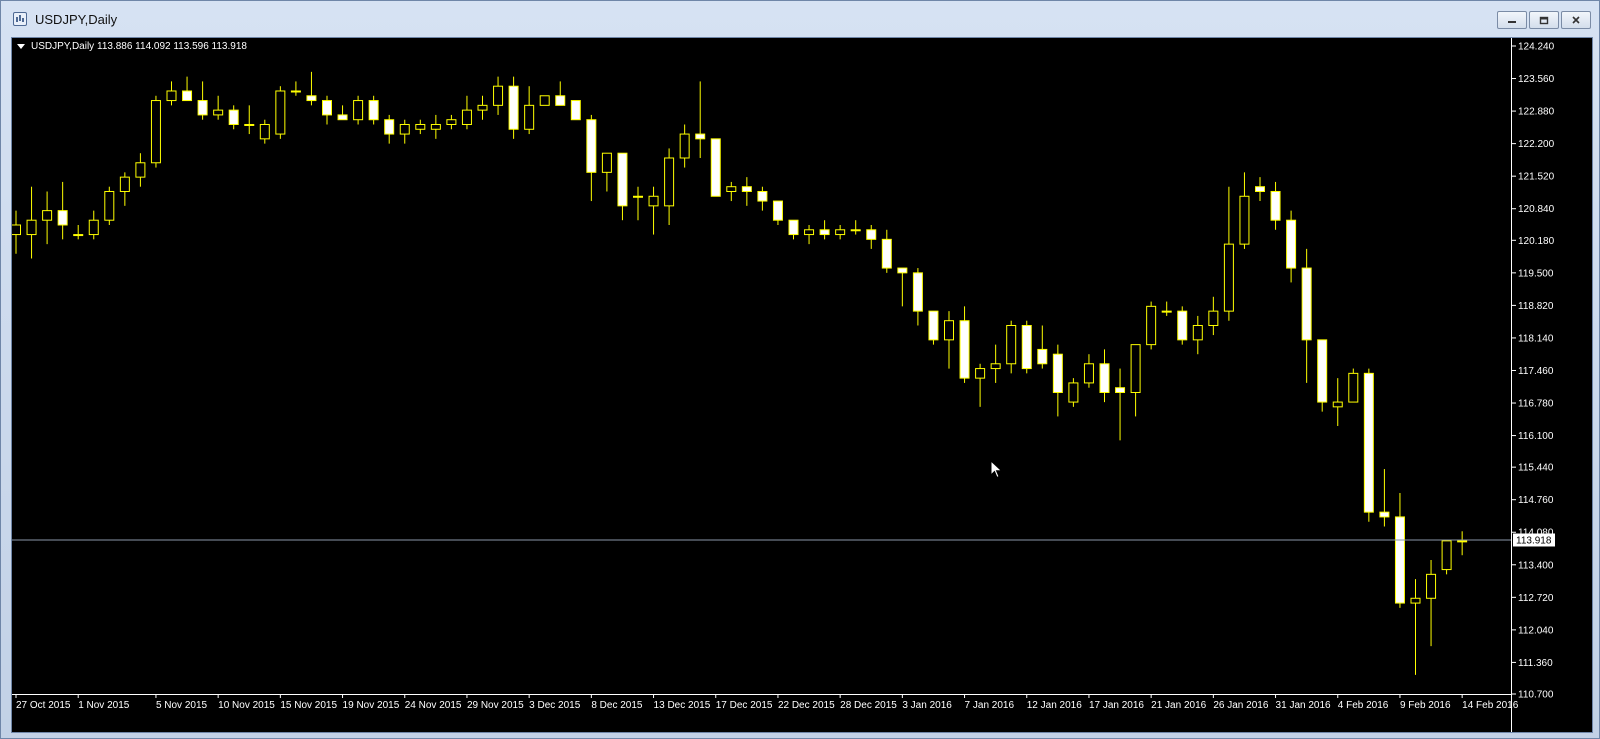  Describe the element at coordinates (1536, 338) in the screenshot. I see `price-tick-label: 118.140` at that location.